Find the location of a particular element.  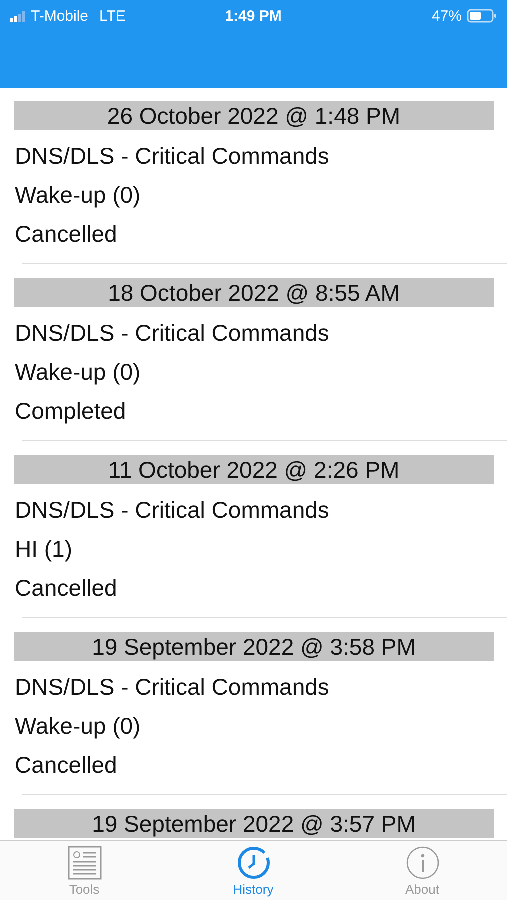

date-header: 26 October 2022 @ 1:48 PM is located at coordinates (254, 115).